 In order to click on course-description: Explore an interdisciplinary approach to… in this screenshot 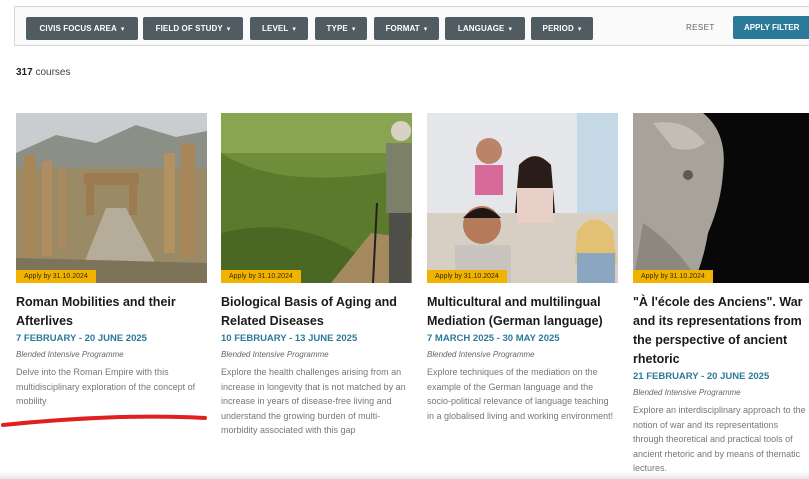, I will do `click(719, 439)`.